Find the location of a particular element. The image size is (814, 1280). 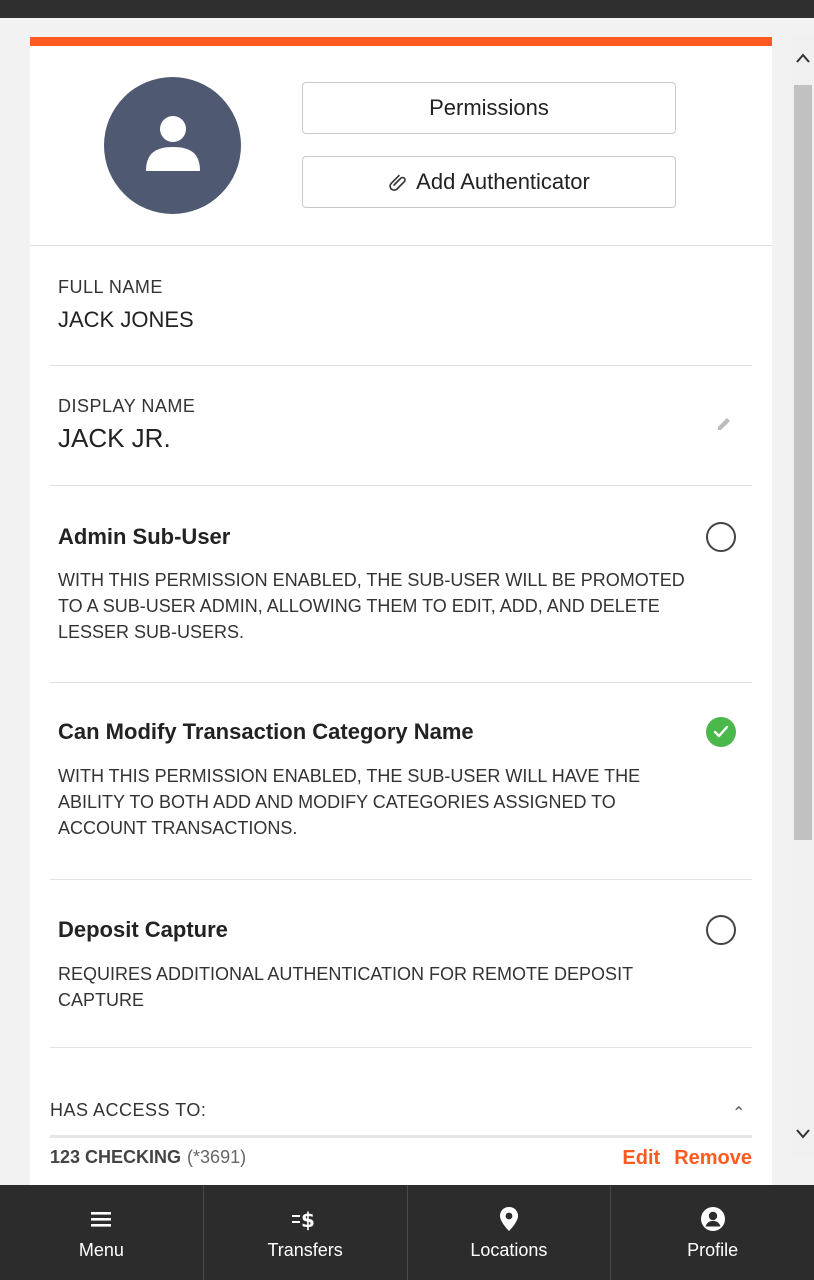

paperclip-icon is located at coordinates (398, 182).